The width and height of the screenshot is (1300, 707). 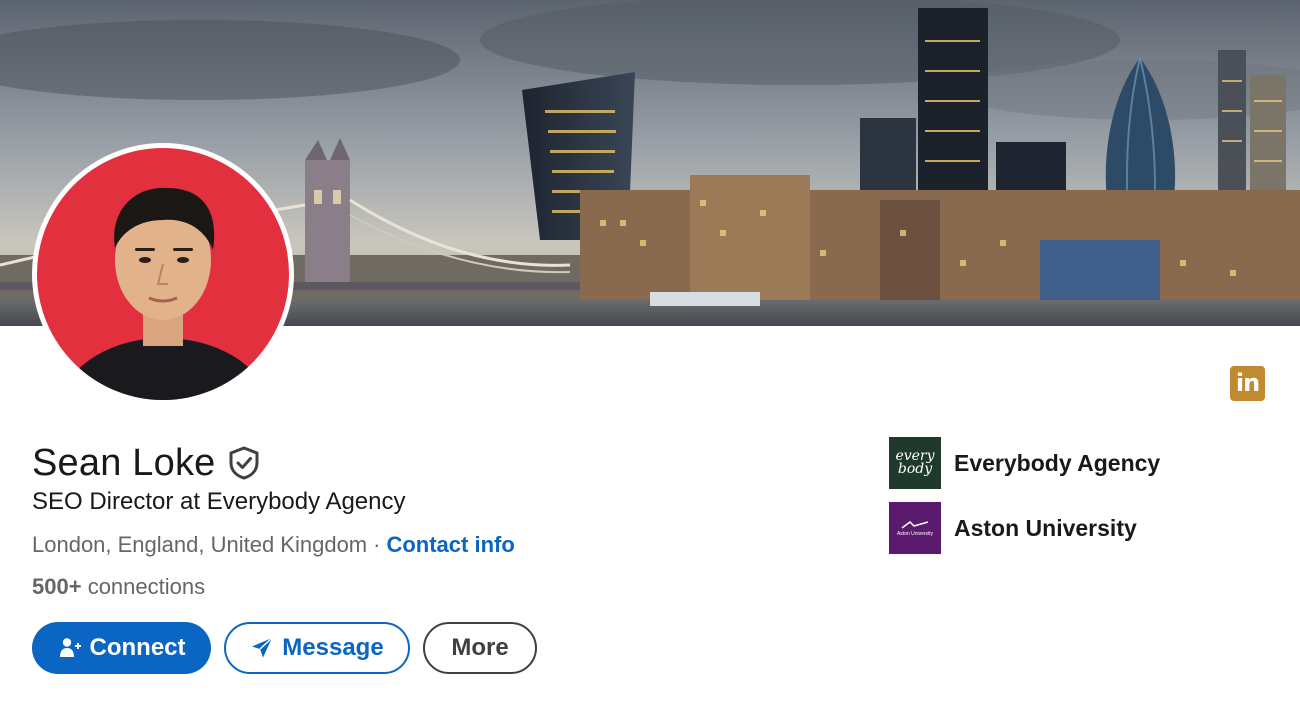 I want to click on org-everybody-agency: every body Everybody Agency, so click(x=1024, y=463).